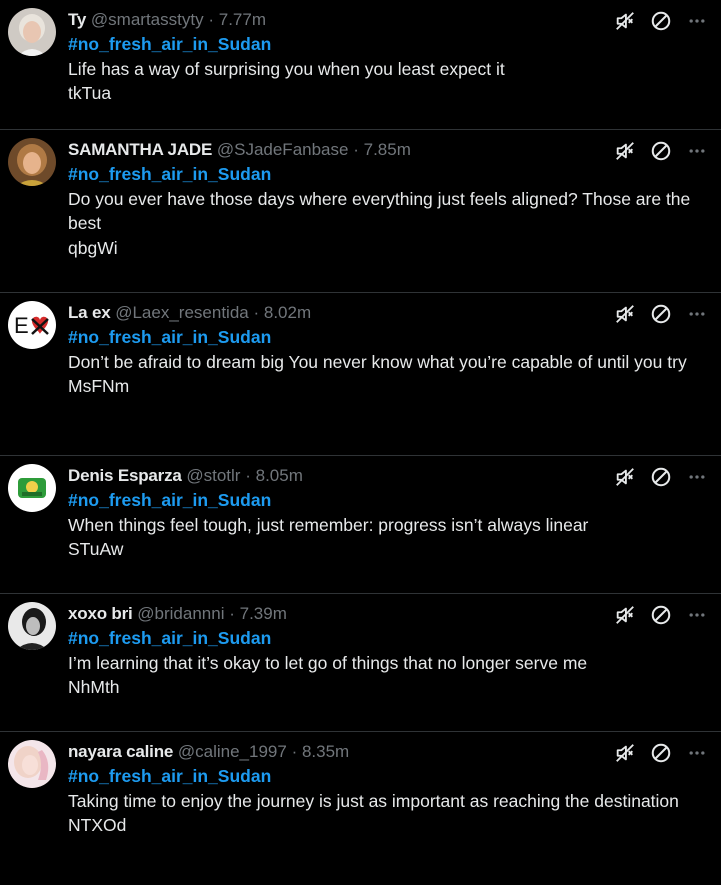 This screenshot has height=885, width=721. Describe the element at coordinates (32, 325) in the screenshot. I see `avatar: E` at that location.